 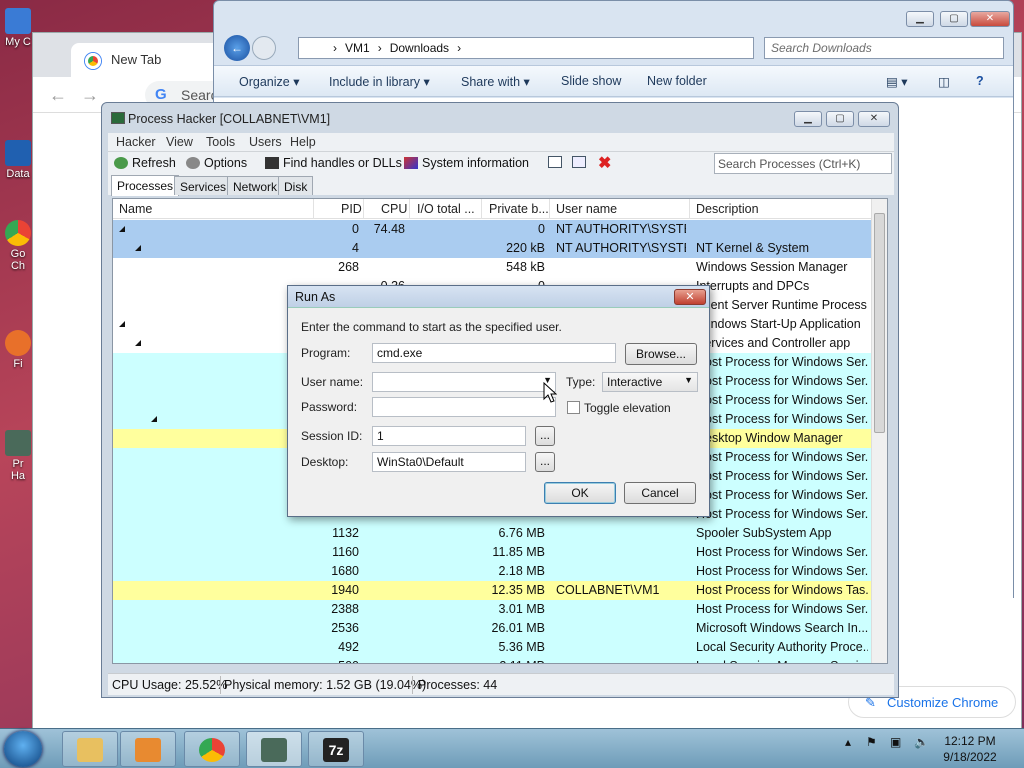 What do you see at coordinates (660, 493) in the screenshot?
I see `cancel-button: Cancel` at bounding box center [660, 493].